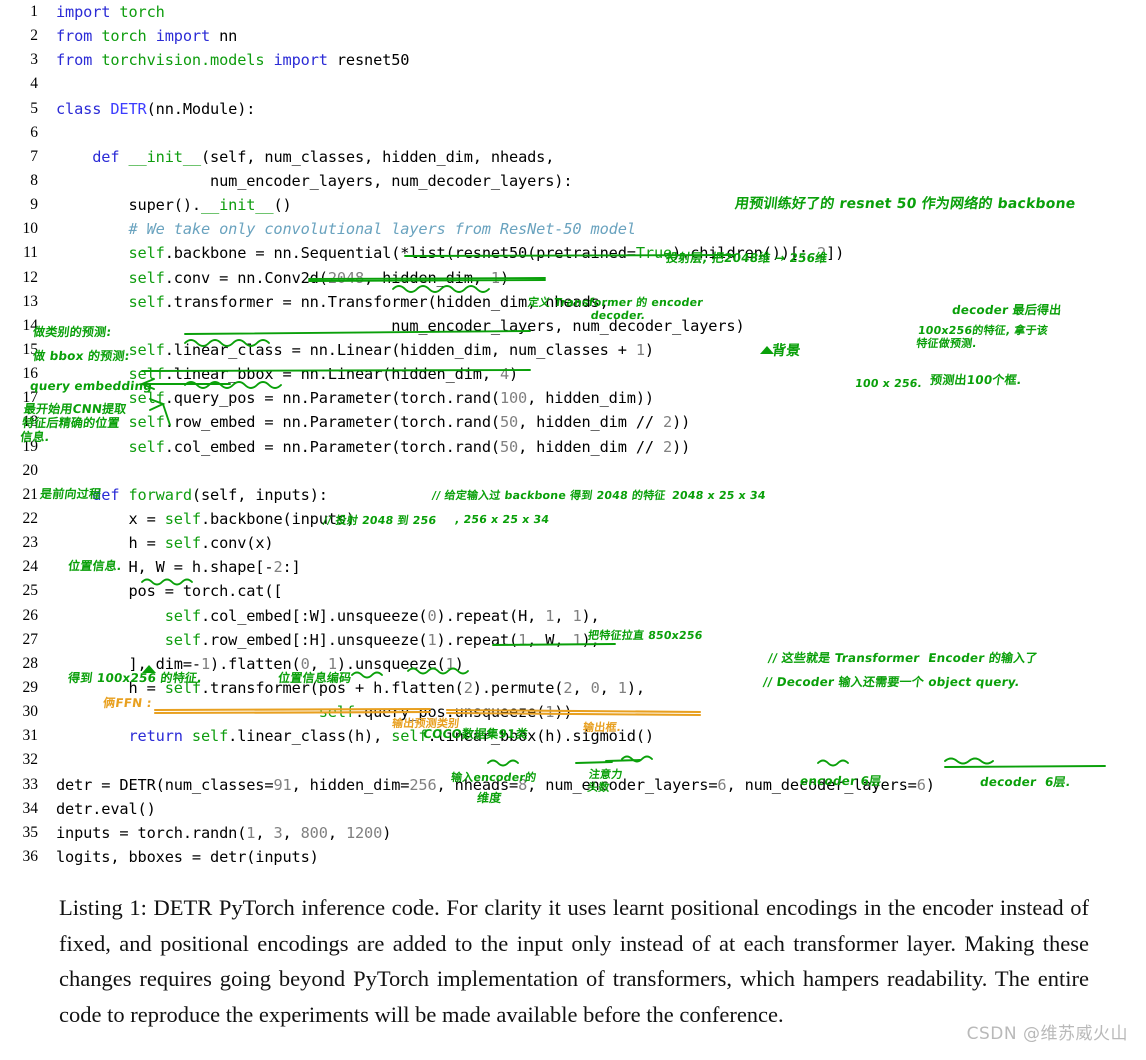 The width and height of the screenshot is (1146, 1060). What do you see at coordinates (30, 470) in the screenshot?
I see `line-number: 20` at bounding box center [30, 470].